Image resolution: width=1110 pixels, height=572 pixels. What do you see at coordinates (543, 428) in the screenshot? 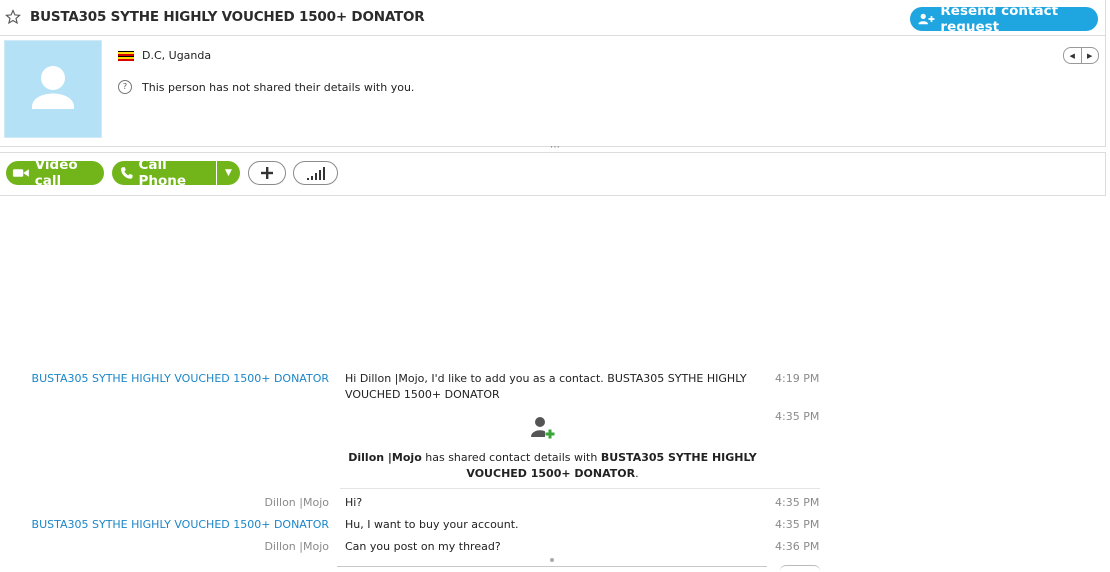
I see `contact-shared-icon` at bounding box center [543, 428].